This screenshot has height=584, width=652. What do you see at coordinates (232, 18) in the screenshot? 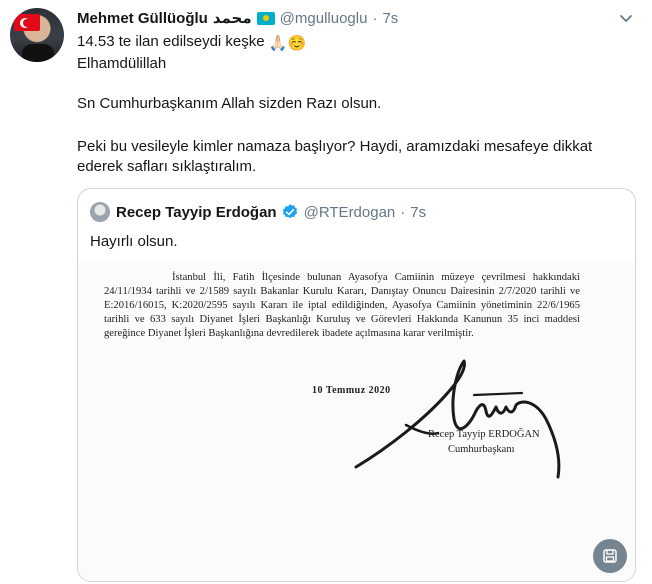
I see `author-name-arabic: محمد` at bounding box center [232, 18].